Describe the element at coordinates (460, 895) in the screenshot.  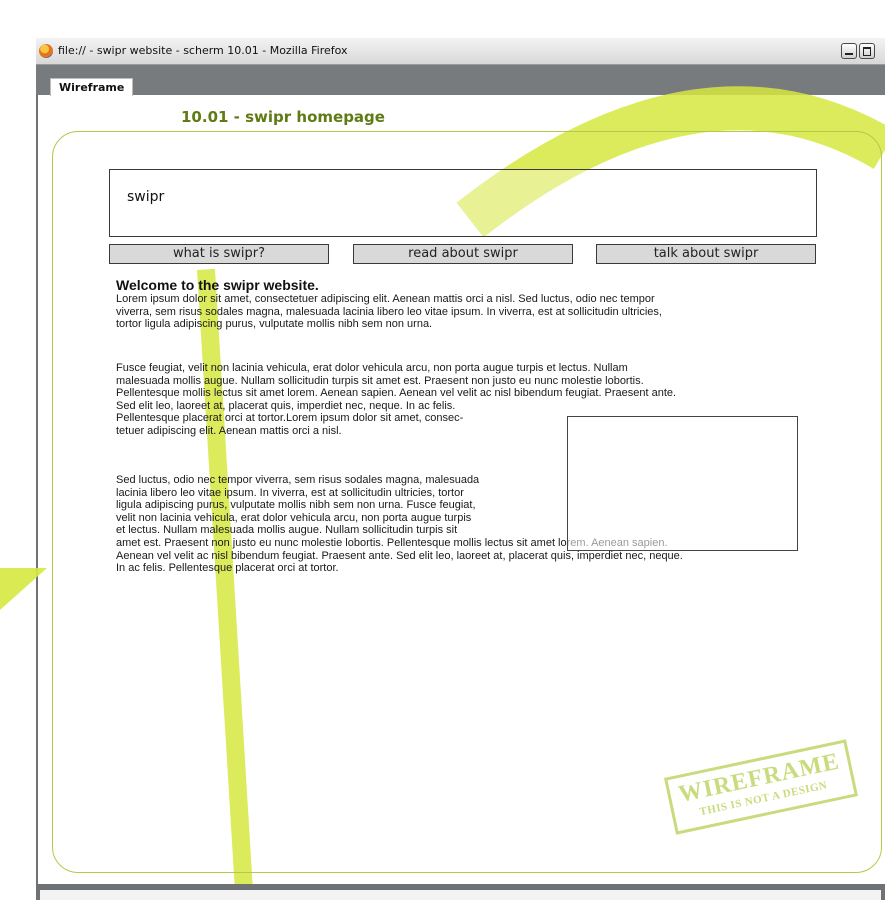
I see `horizontal-scrollbar` at that location.